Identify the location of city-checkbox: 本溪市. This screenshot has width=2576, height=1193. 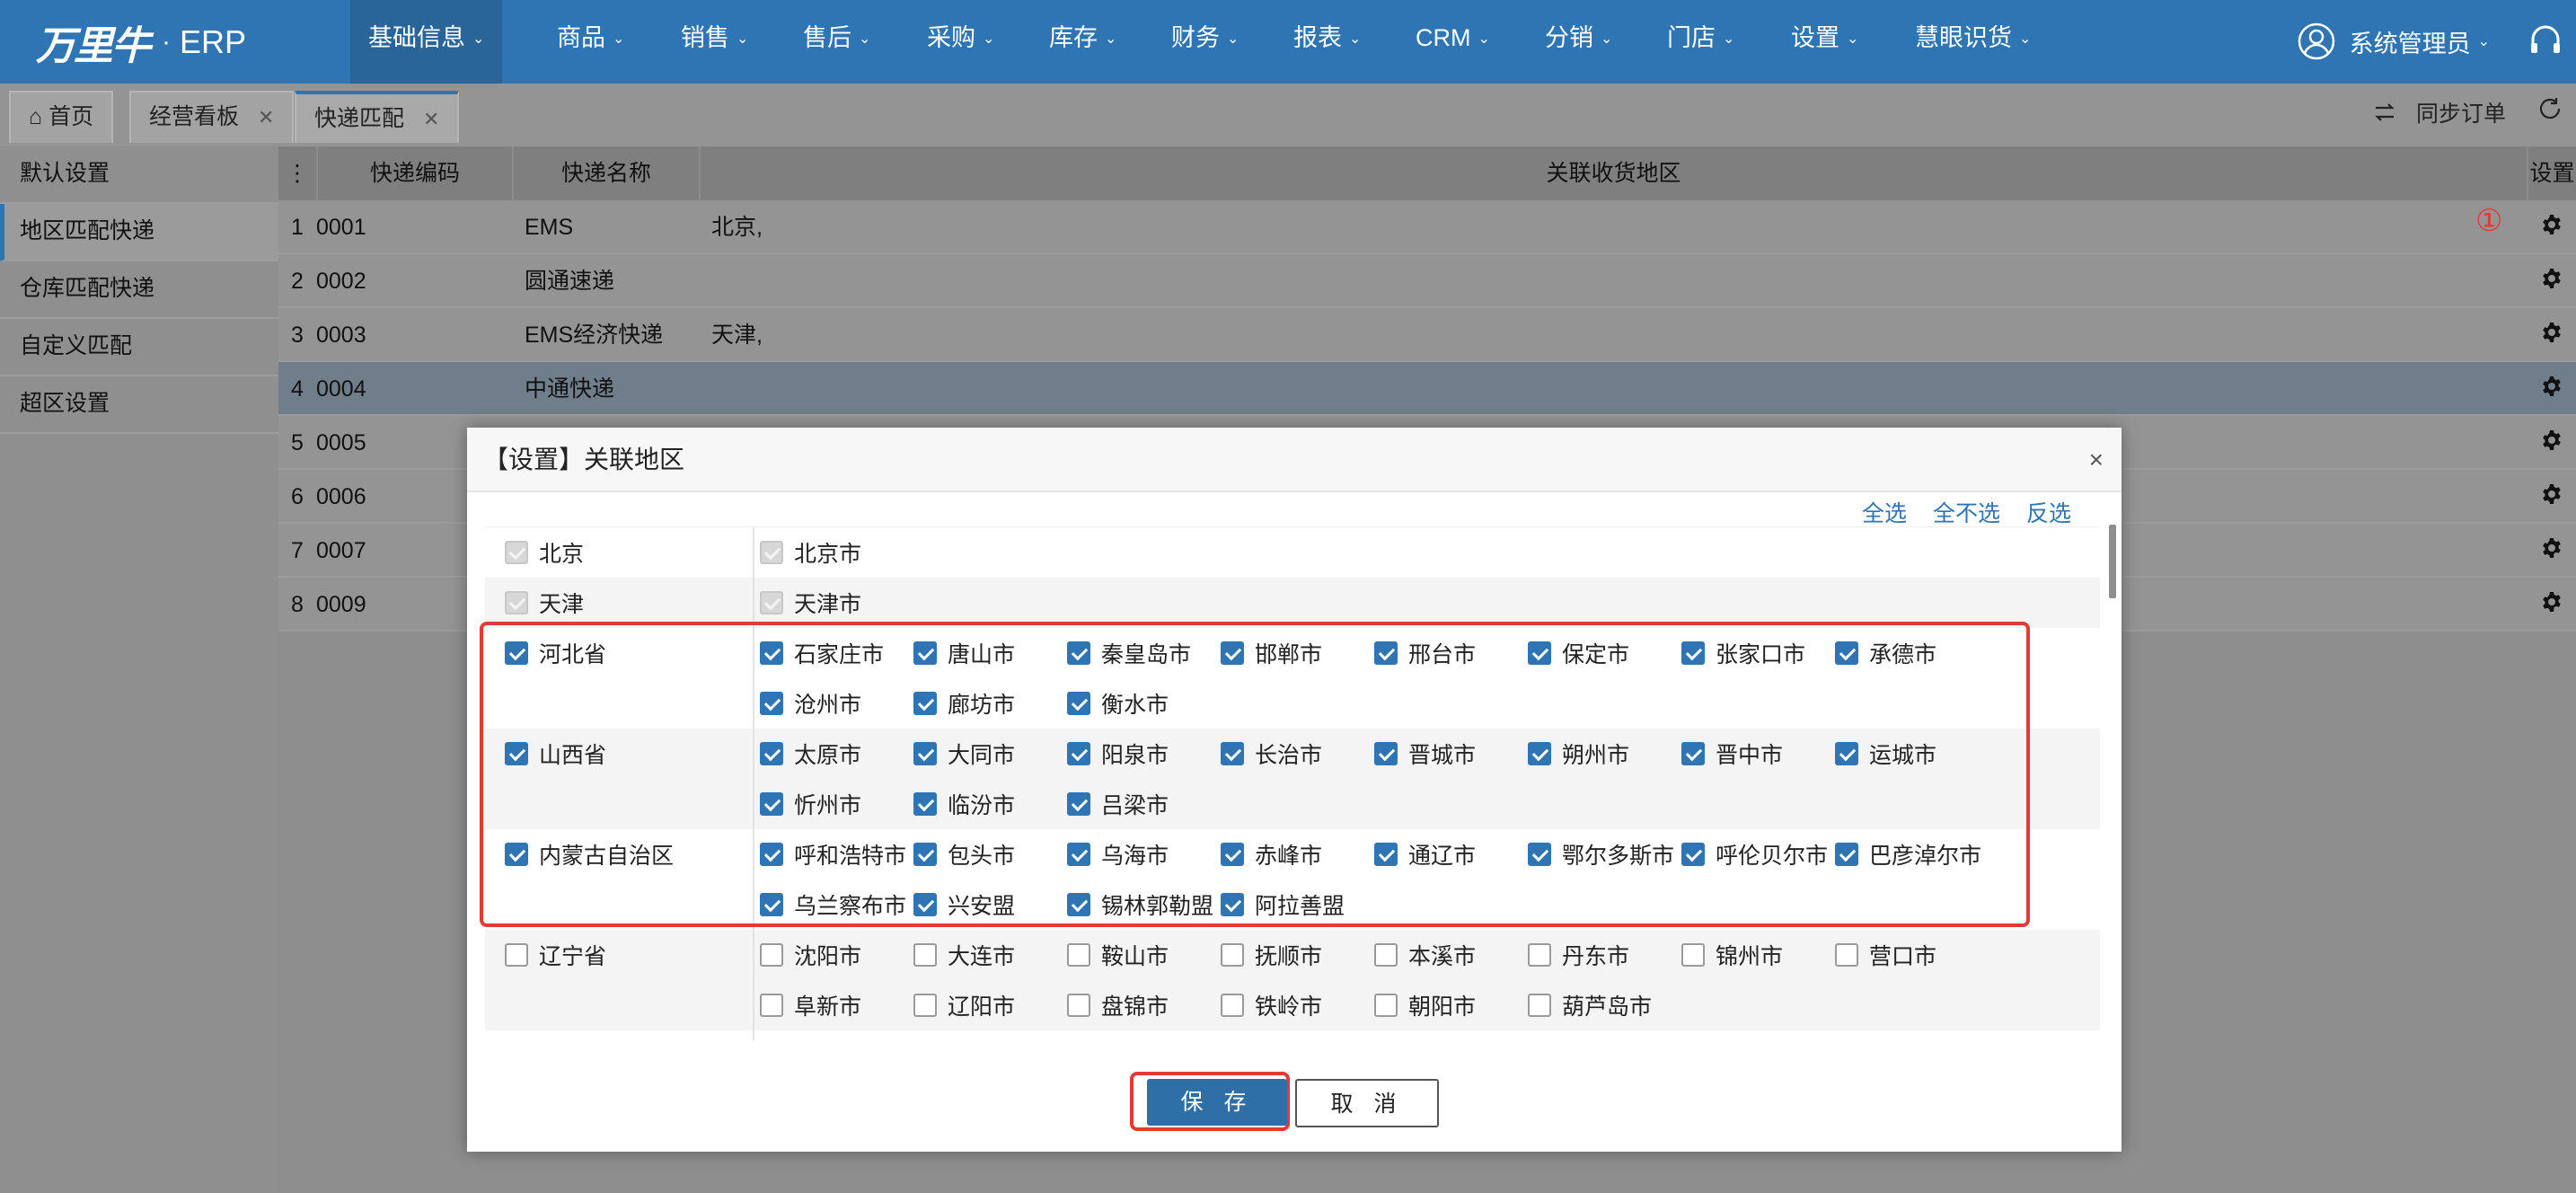
(1451, 955).